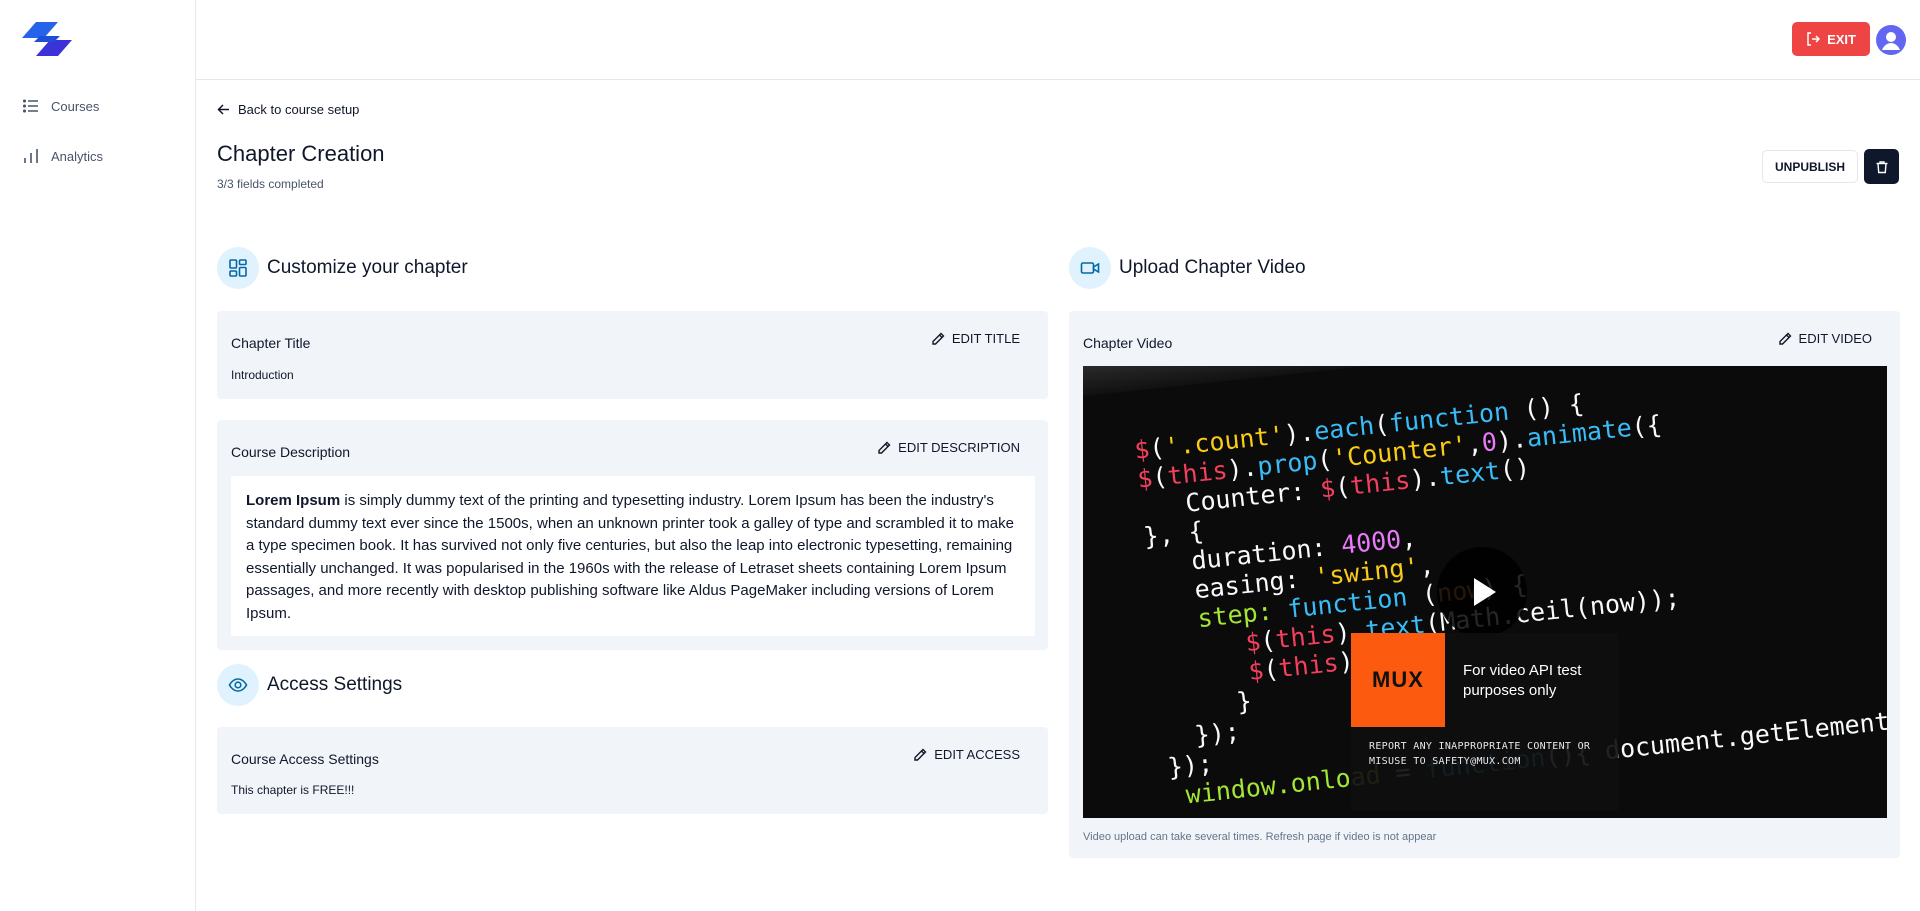  Describe the element at coordinates (30, 106) in the screenshot. I see `list-icon` at that location.